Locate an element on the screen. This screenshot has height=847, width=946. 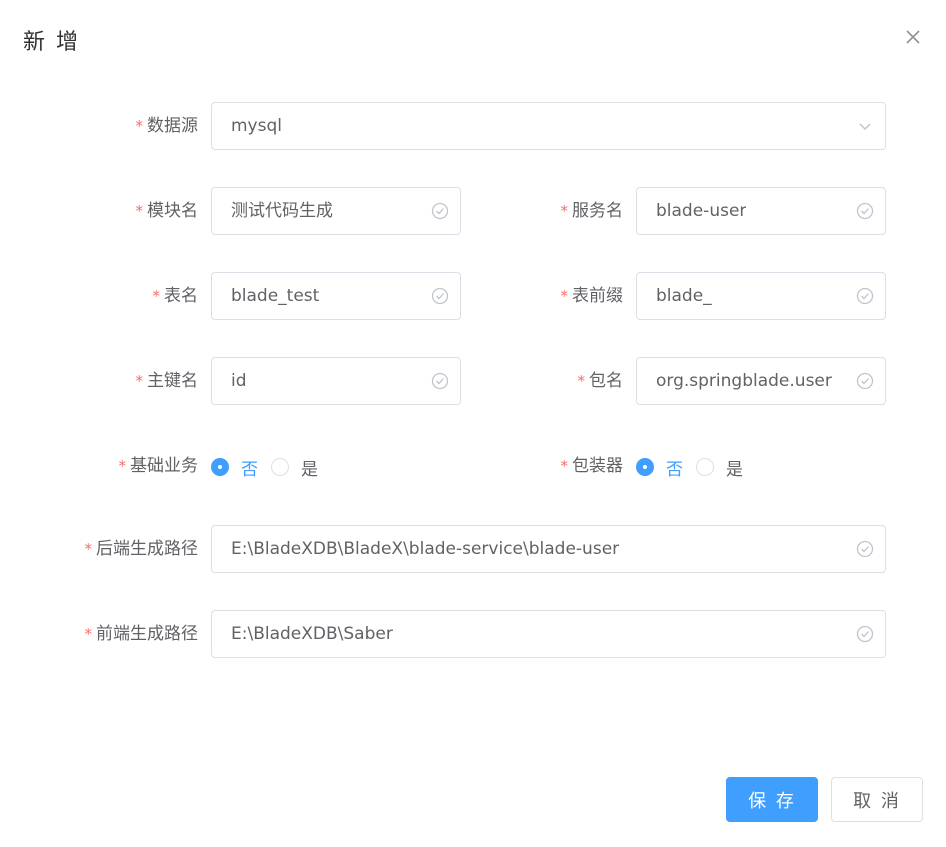
wrapper-label: * 包装器 is located at coordinates (592, 466).